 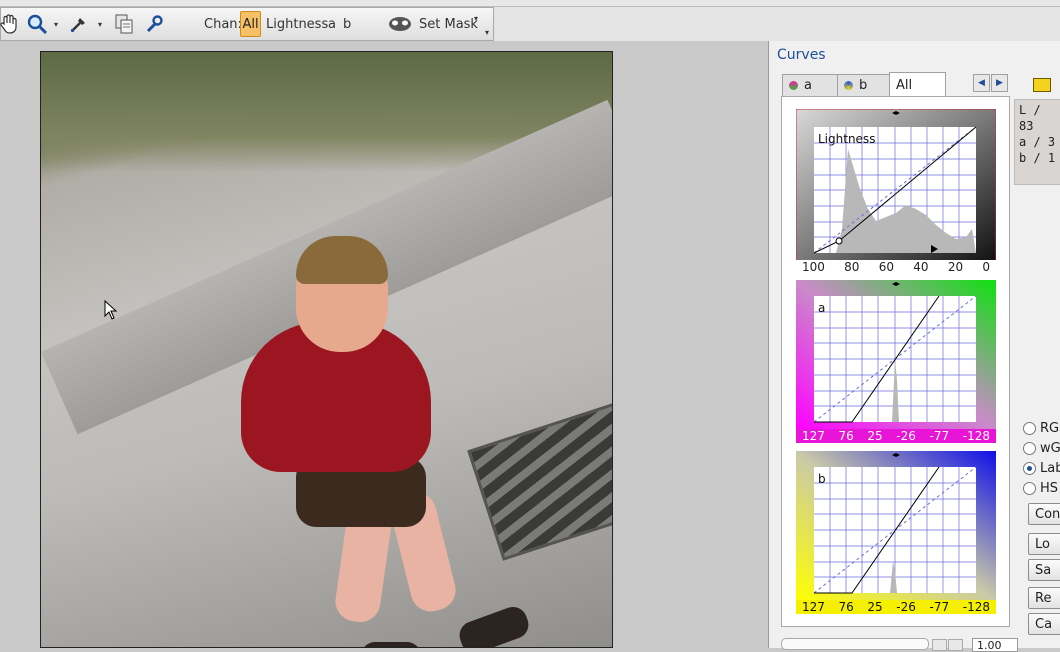 I want to click on toolbar: ▾ ▾ Chan: All Lightness a b Set Mask ▾ ▾, so click(x=247, y=24).